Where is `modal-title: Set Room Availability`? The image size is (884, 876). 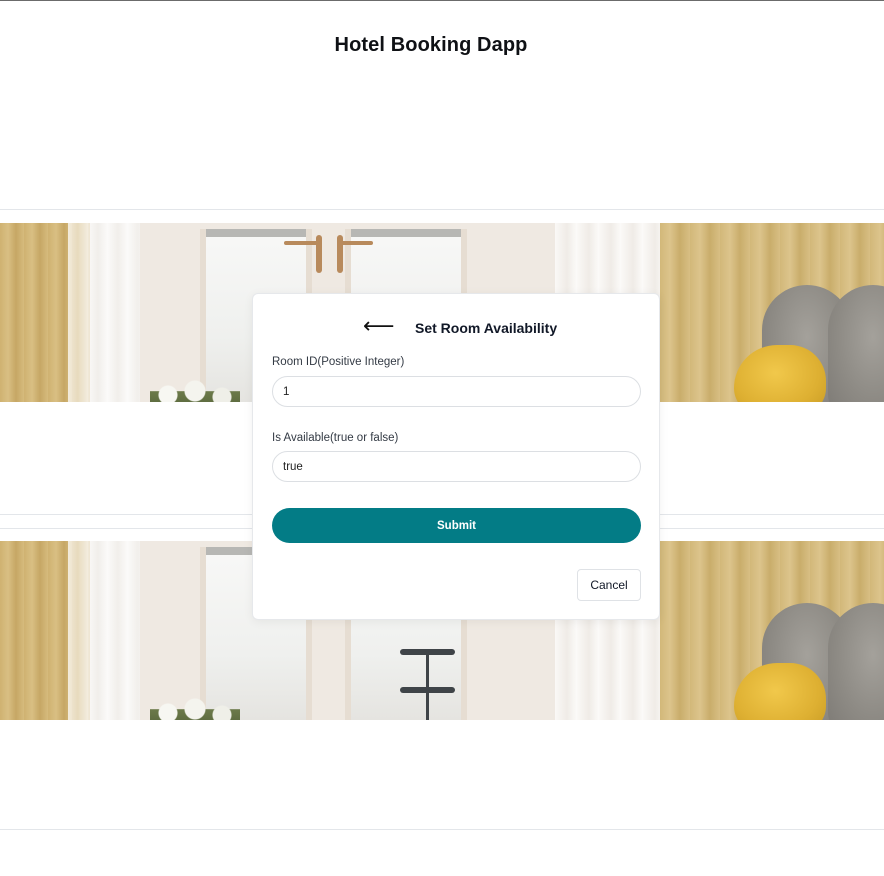 modal-title: Set Room Availability is located at coordinates (486, 328).